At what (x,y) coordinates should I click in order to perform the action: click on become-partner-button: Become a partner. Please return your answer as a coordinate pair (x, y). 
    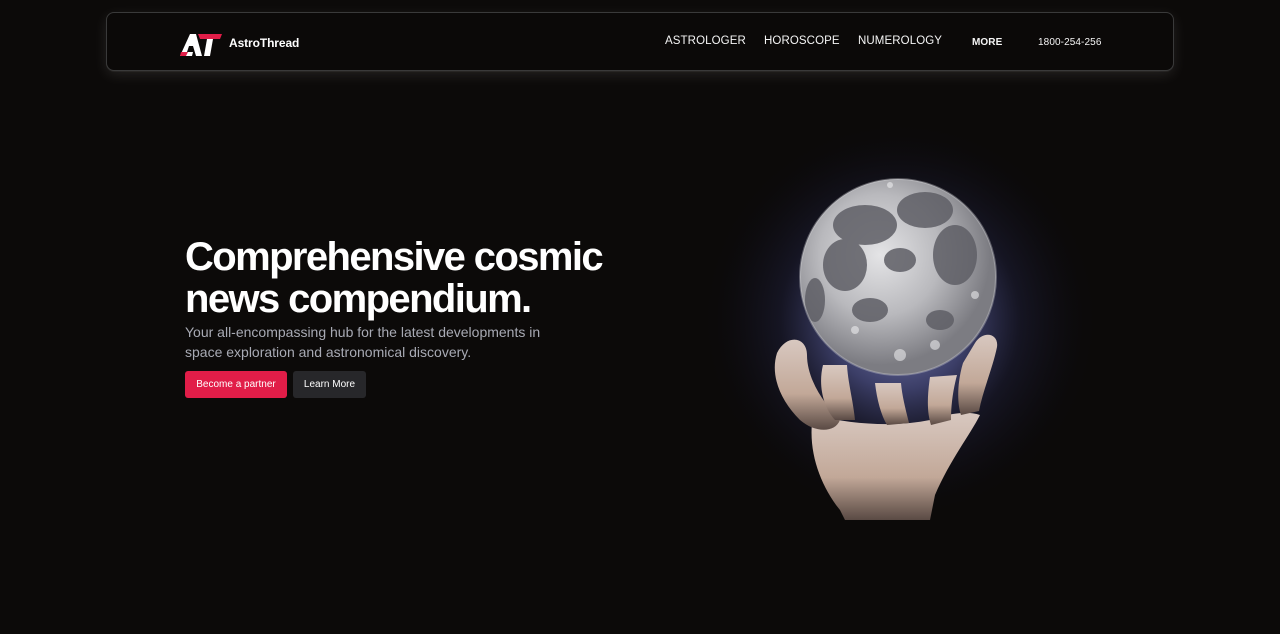
    Looking at the image, I should click on (236, 384).